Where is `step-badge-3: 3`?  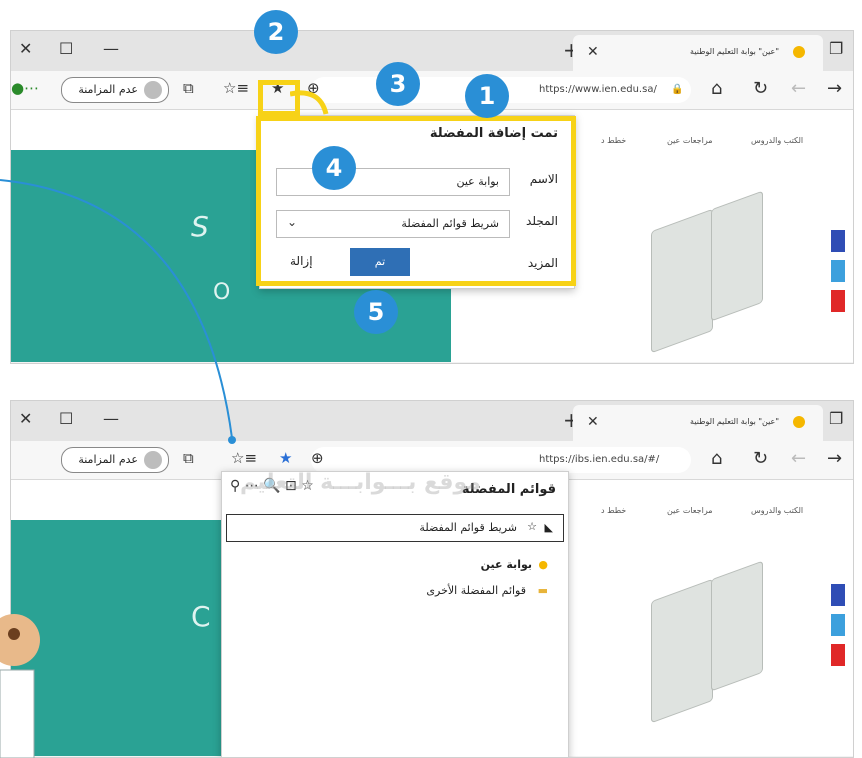
step-badge-3: 3 is located at coordinates (398, 84).